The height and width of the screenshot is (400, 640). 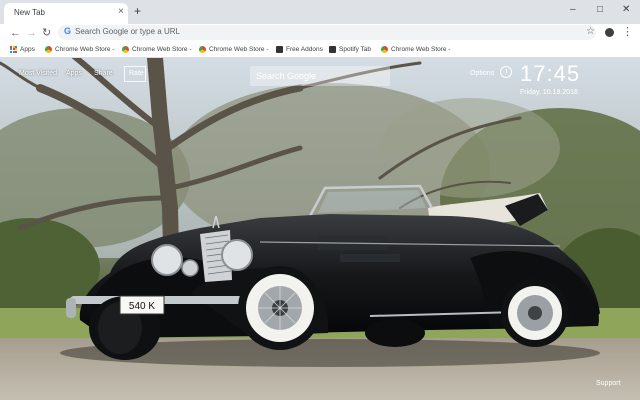 I want to click on rate-label: Rate, so click(x=136, y=73).